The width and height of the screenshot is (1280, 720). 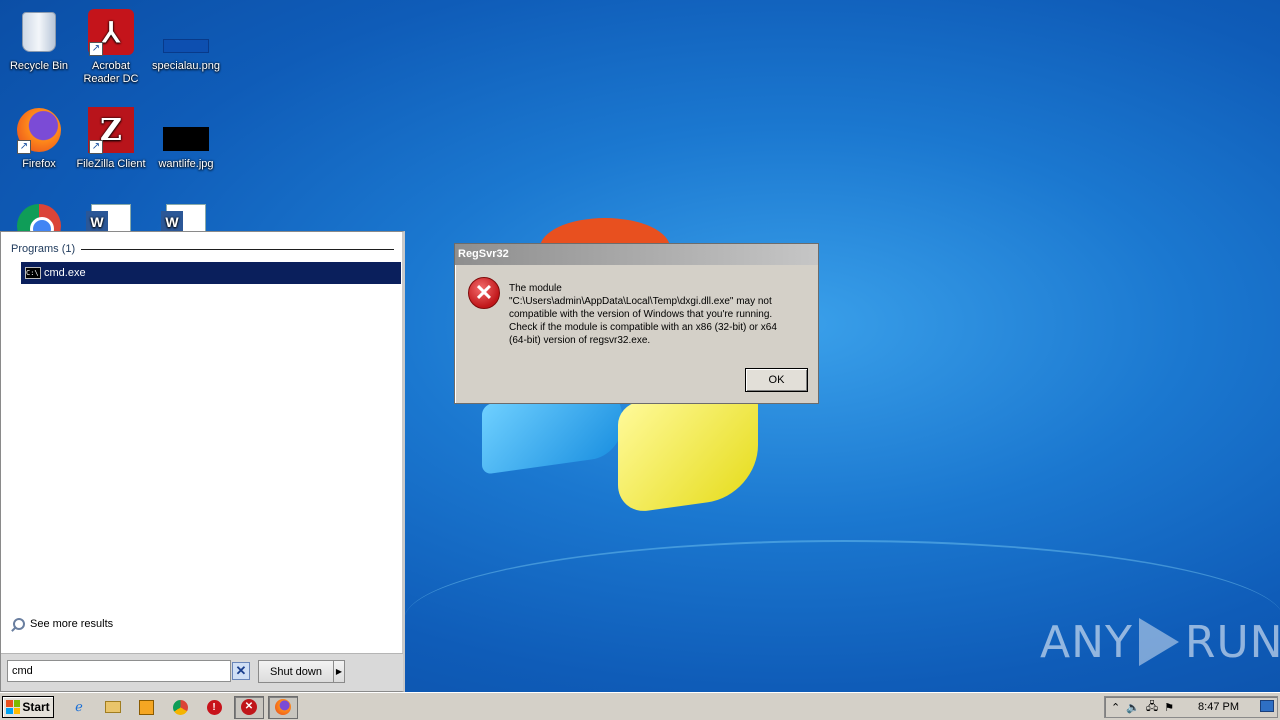 I want to click on desktop-icon-label: Recycle Bin, so click(x=39, y=66).